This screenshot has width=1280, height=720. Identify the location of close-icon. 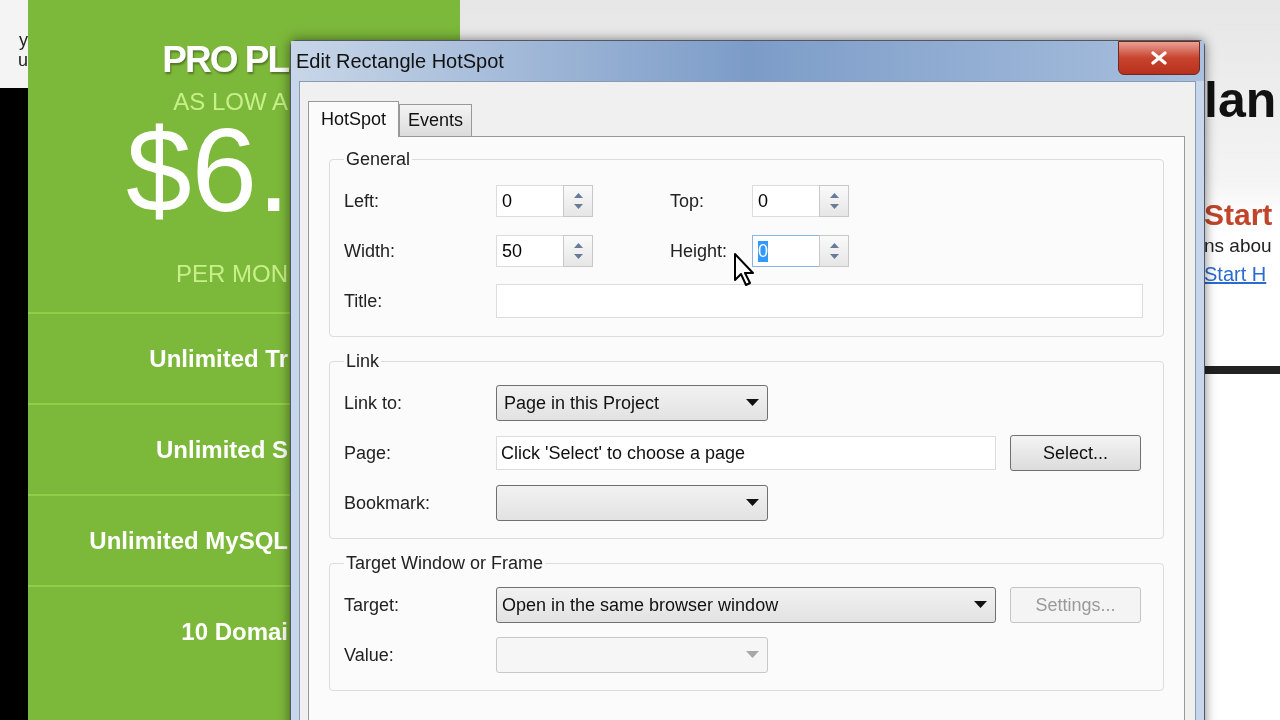
(1159, 58).